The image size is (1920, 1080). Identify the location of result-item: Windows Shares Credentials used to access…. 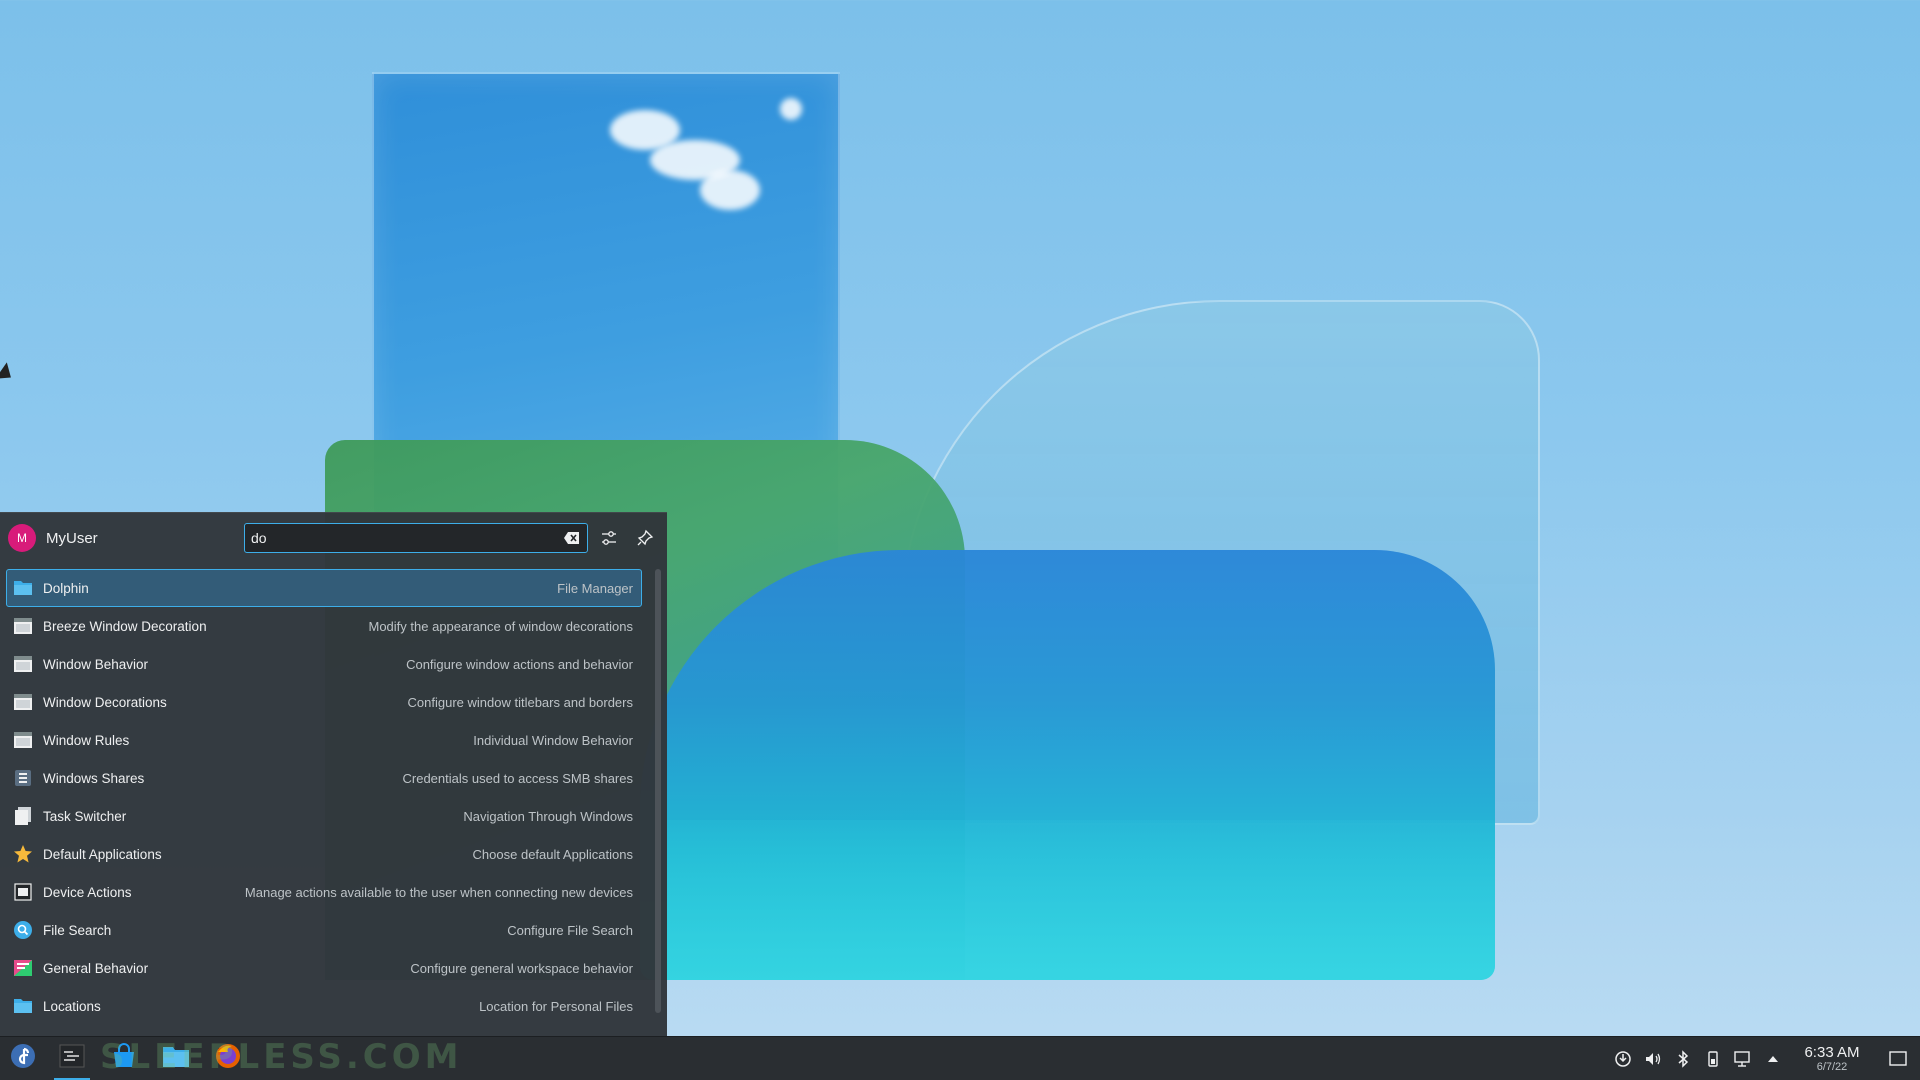
(324, 778).